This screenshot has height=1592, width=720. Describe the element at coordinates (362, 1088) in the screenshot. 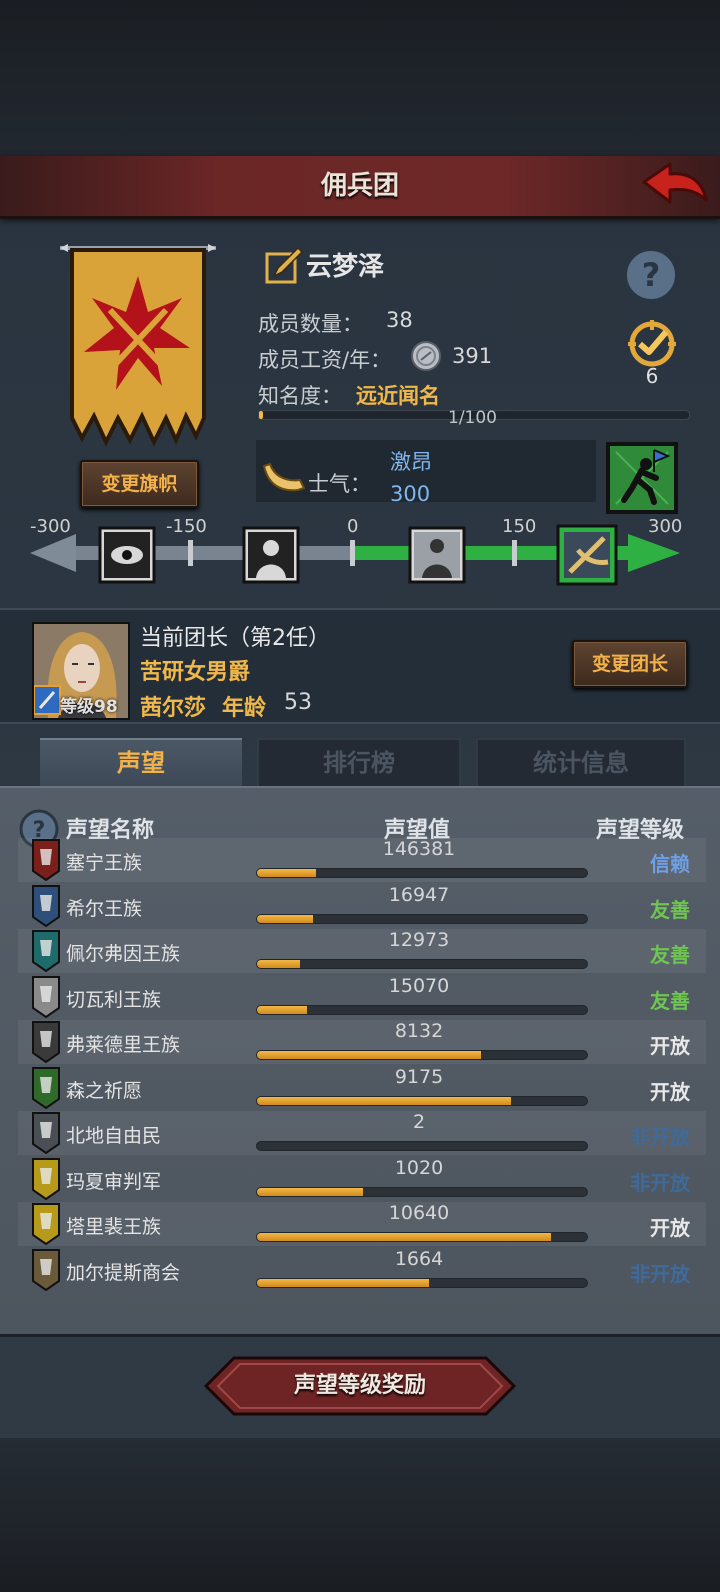

I see `table-row: 森之祈愿 9175 开放` at that location.